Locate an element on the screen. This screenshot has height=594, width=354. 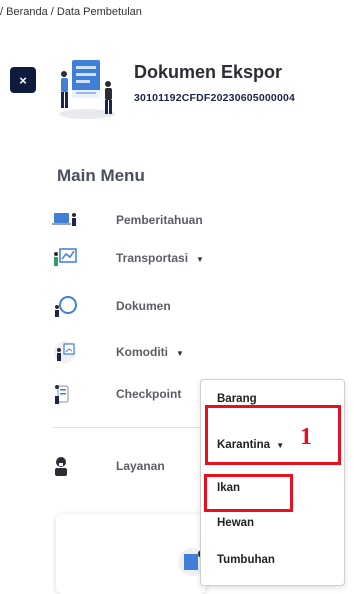
support-agent-icon is located at coordinates (61, 466).